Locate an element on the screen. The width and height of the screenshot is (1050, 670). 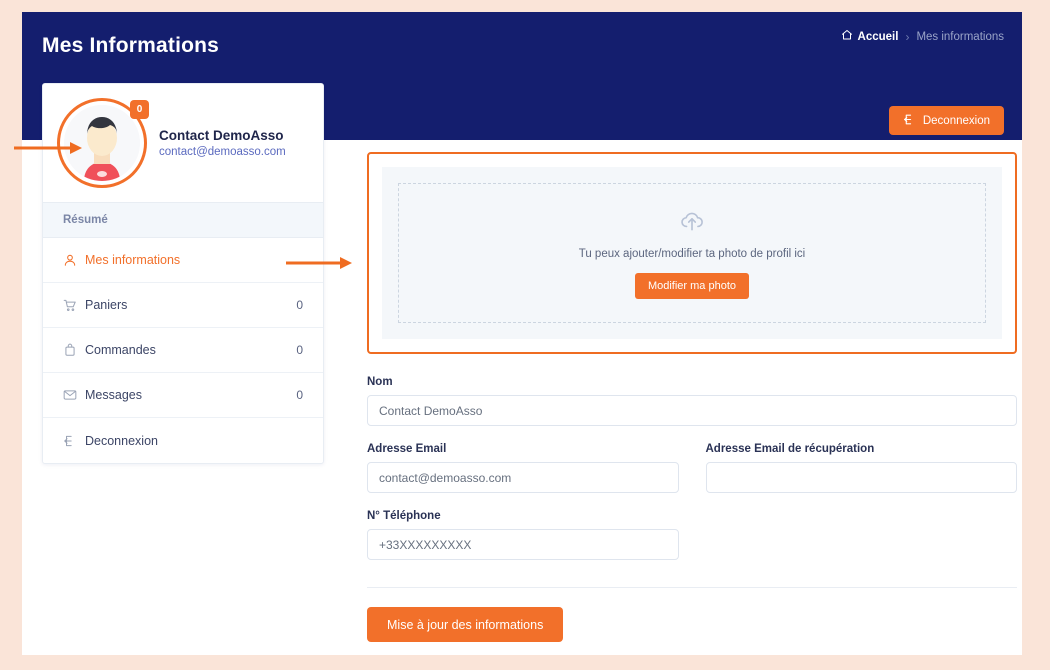
profile-email: contact@demoasso.com is located at coordinates (222, 152).